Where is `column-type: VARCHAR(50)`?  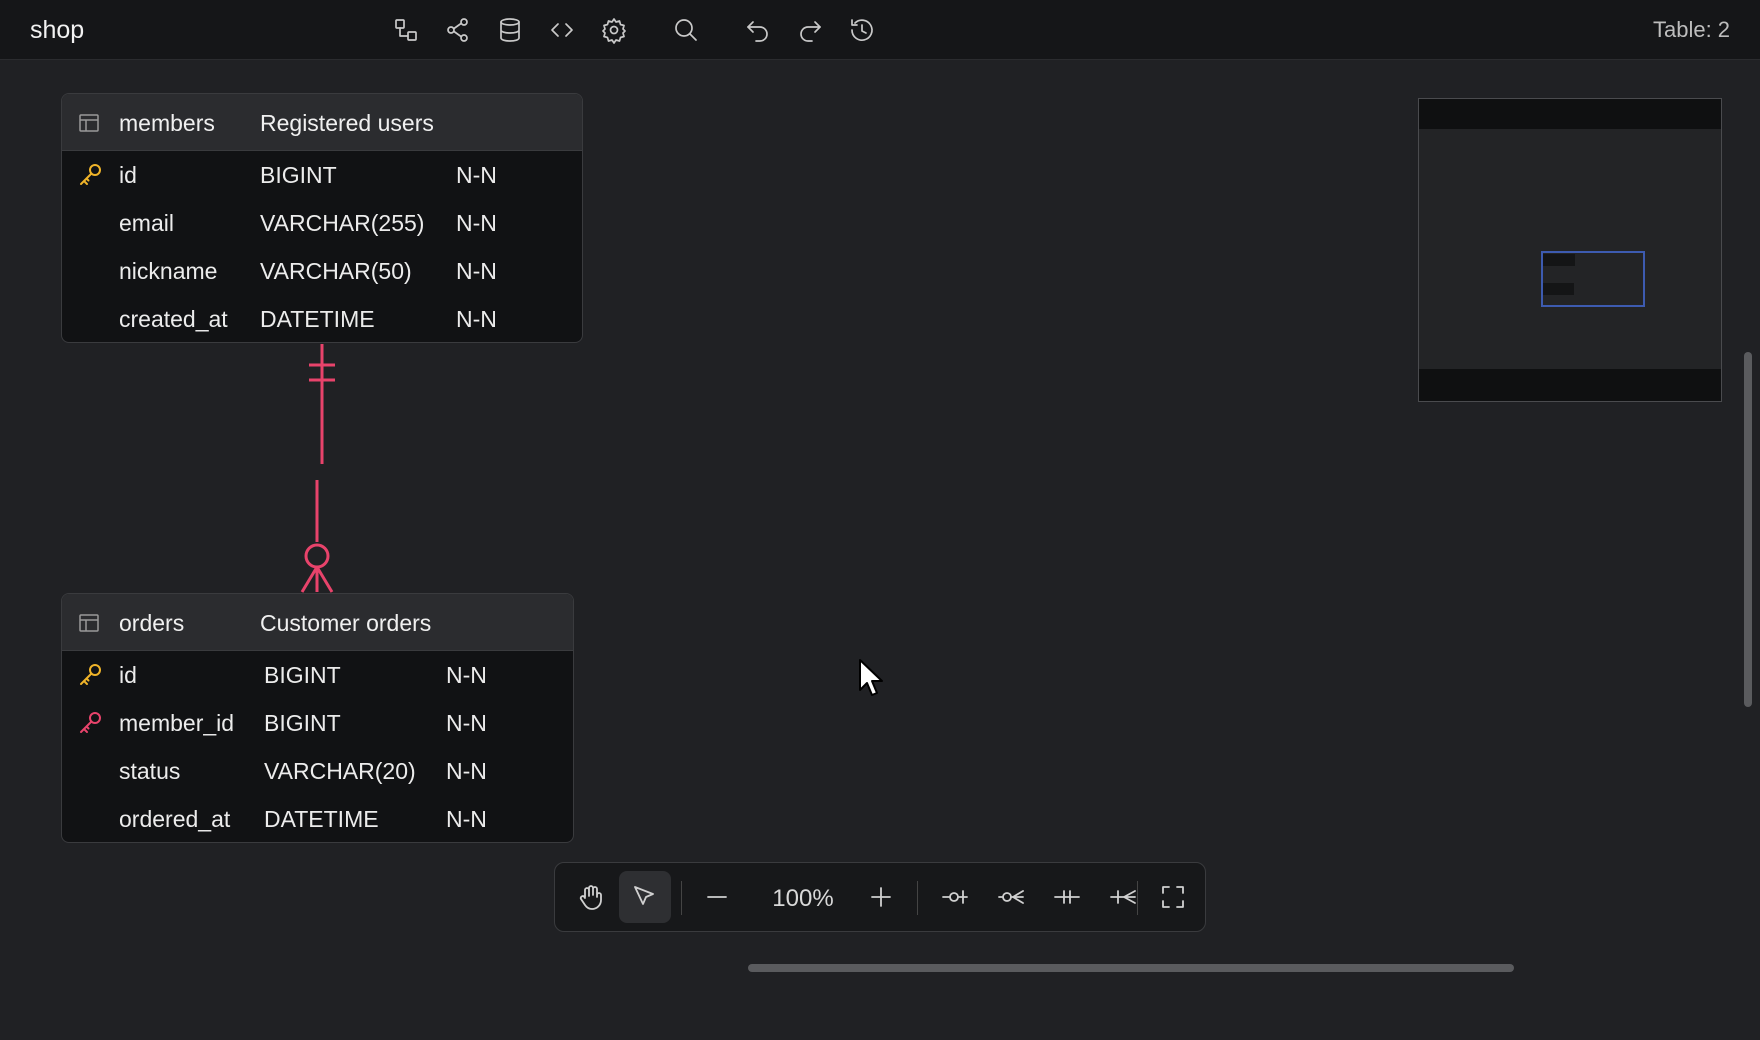 column-type: VARCHAR(50) is located at coordinates (336, 271).